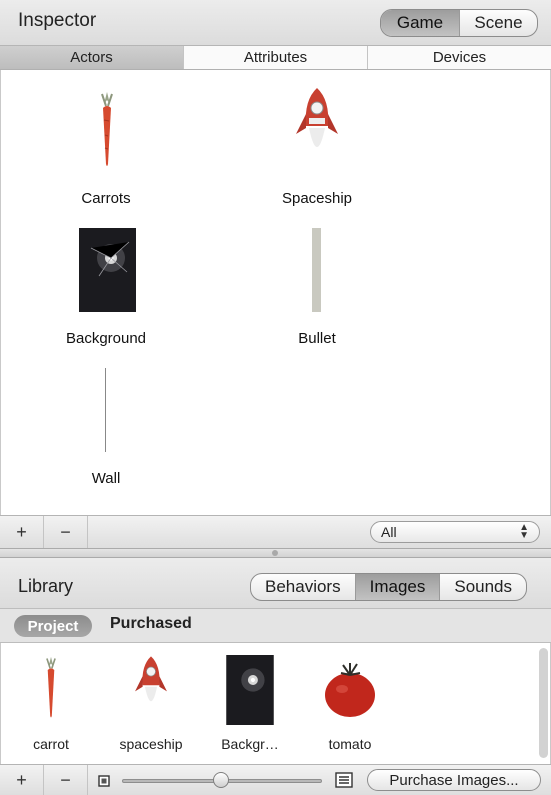 This screenshot has height=795, width=551. I want to click on actor-label: Wall, so click(106, 478).